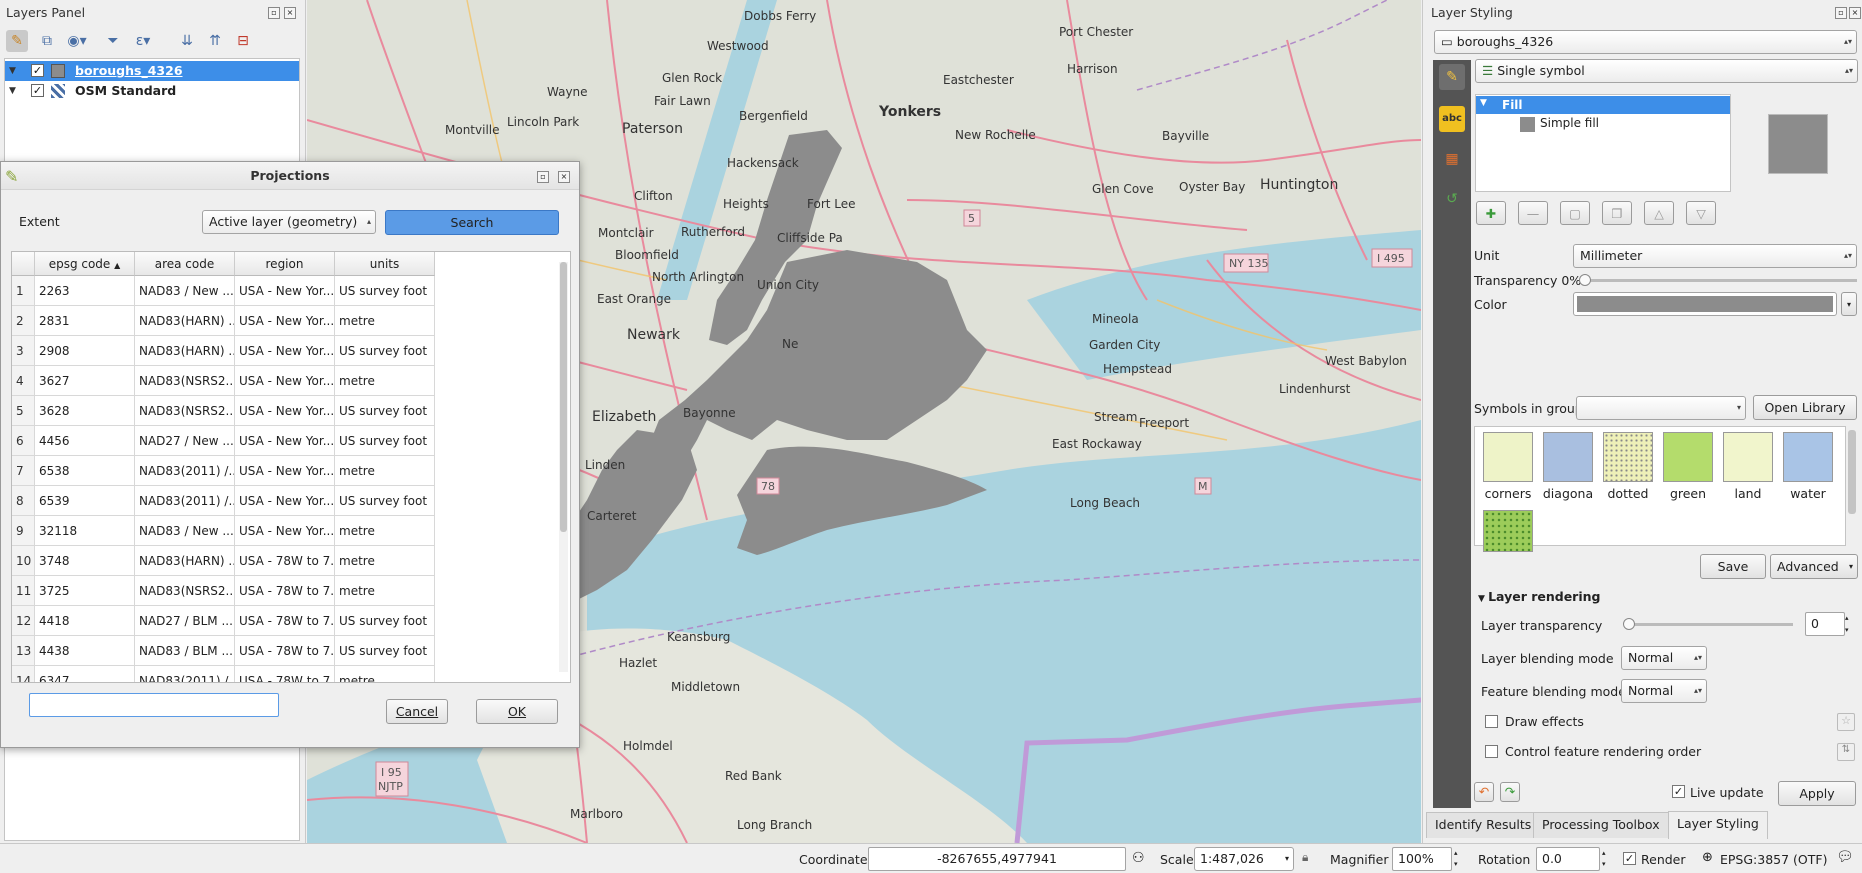  I want to click on expand-icon: ▼, so click(12, 91).